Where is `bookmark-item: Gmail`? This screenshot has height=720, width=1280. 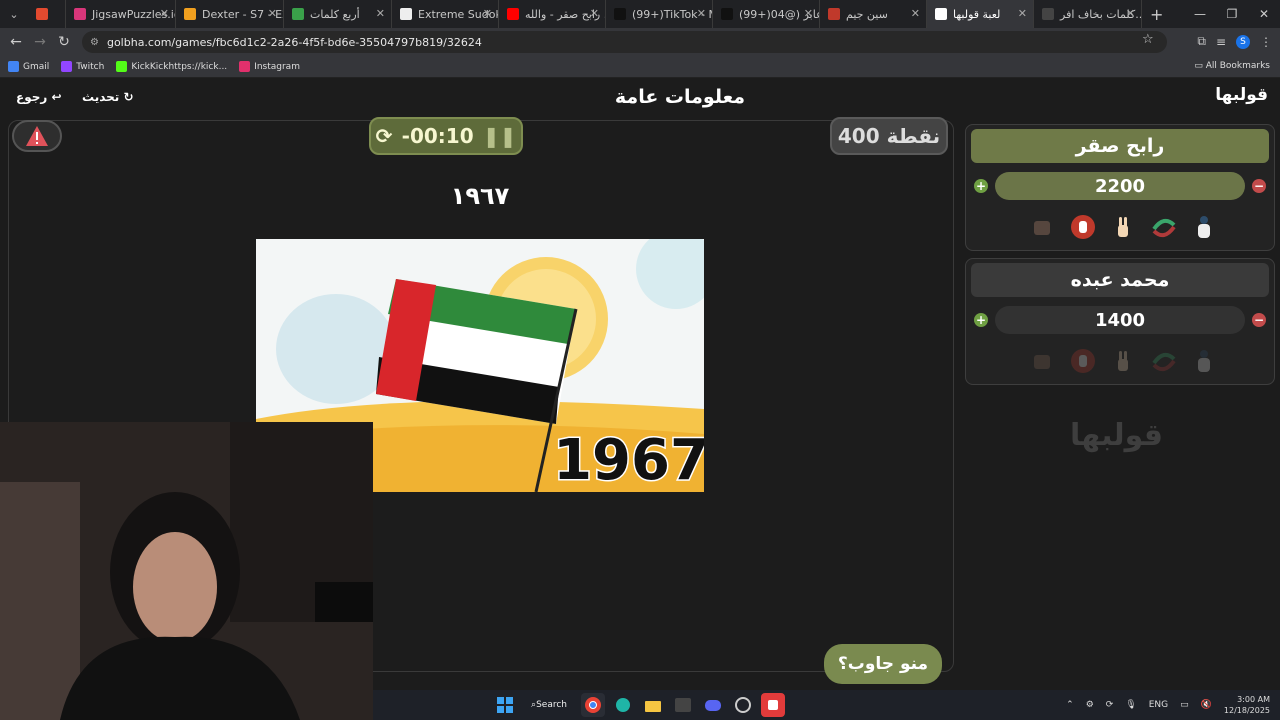
bookmark-item: Gmail is located at coordinates (28, 66).